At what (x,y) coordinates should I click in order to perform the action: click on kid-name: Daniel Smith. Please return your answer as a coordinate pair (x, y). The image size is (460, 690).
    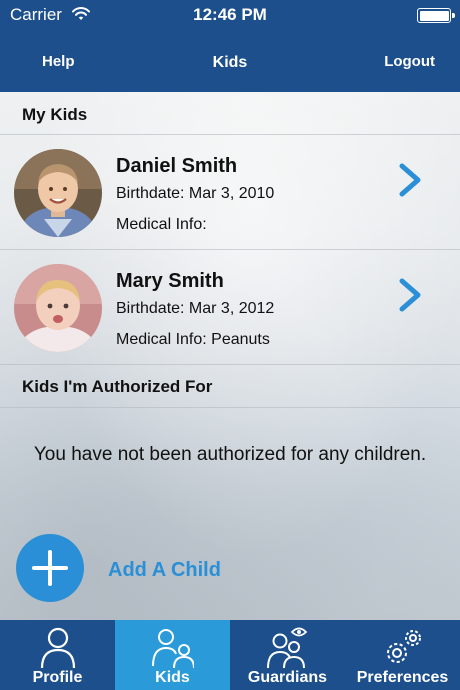
    Looking at the image, I should click on (177, 166).